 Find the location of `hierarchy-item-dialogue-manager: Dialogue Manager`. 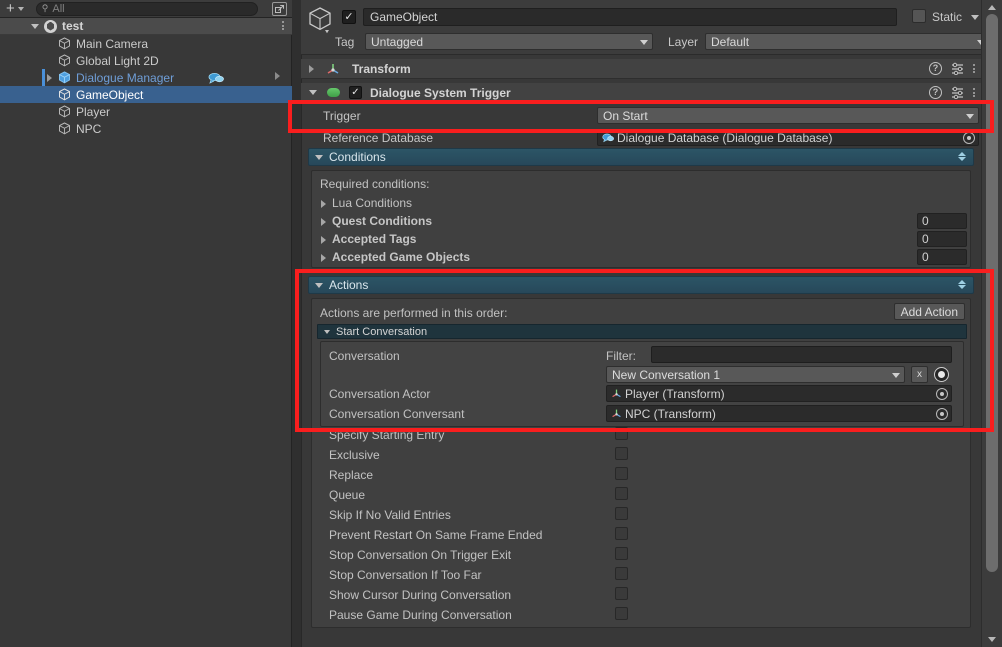

hierarchy-item-dialogue-manager: Dialogue Manager is located at coordinates (146, 77).